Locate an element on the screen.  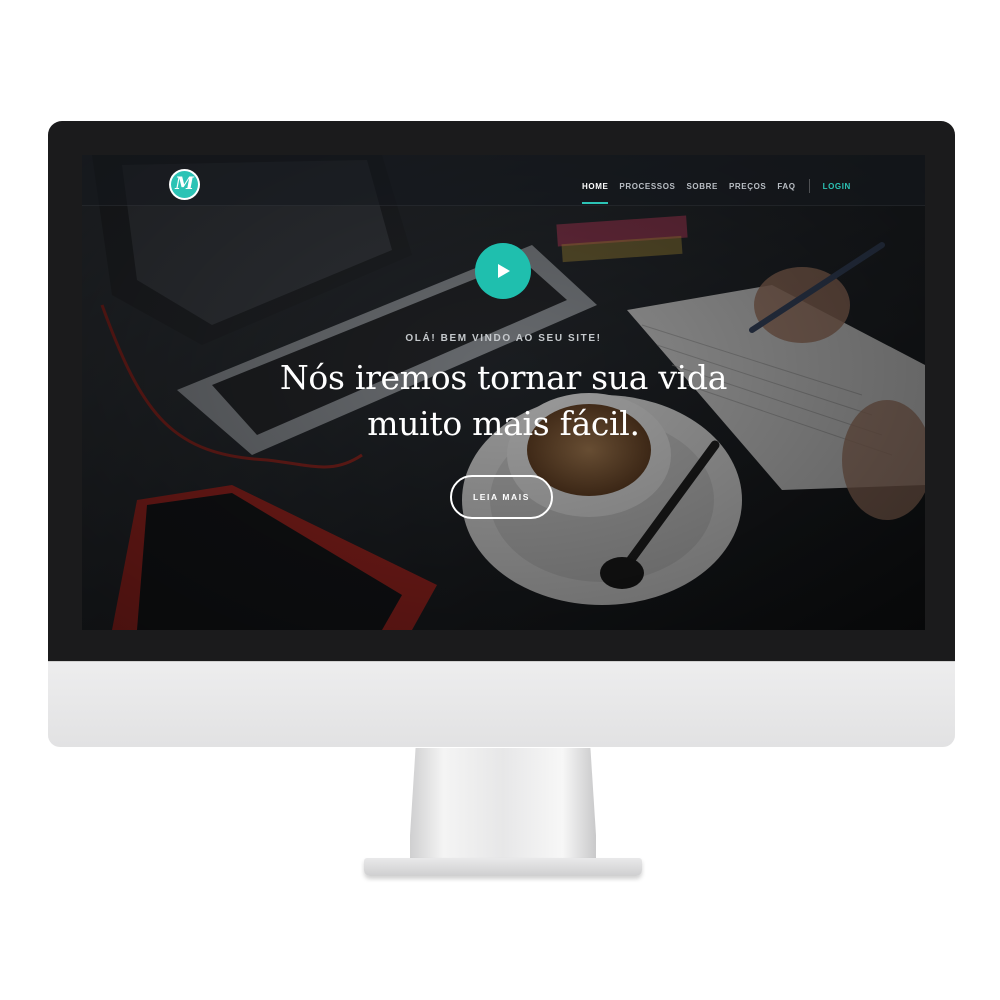
hero-eyebrow: OLÁ! BEM VINDO AO SEU SITE! is located at coordinates (503, 338).